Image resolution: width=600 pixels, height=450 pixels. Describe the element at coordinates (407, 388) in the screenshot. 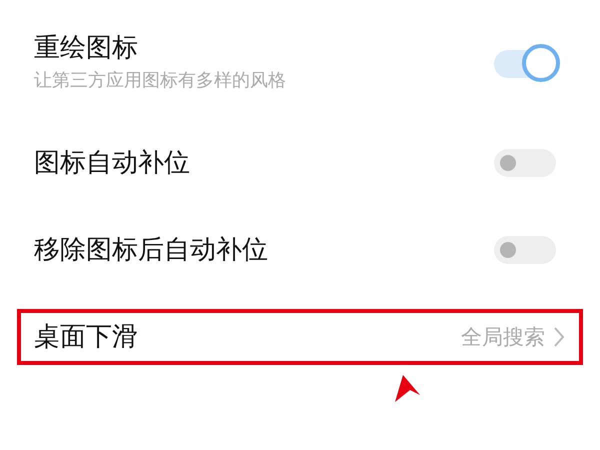

I see `pointer-arrow` at that location.